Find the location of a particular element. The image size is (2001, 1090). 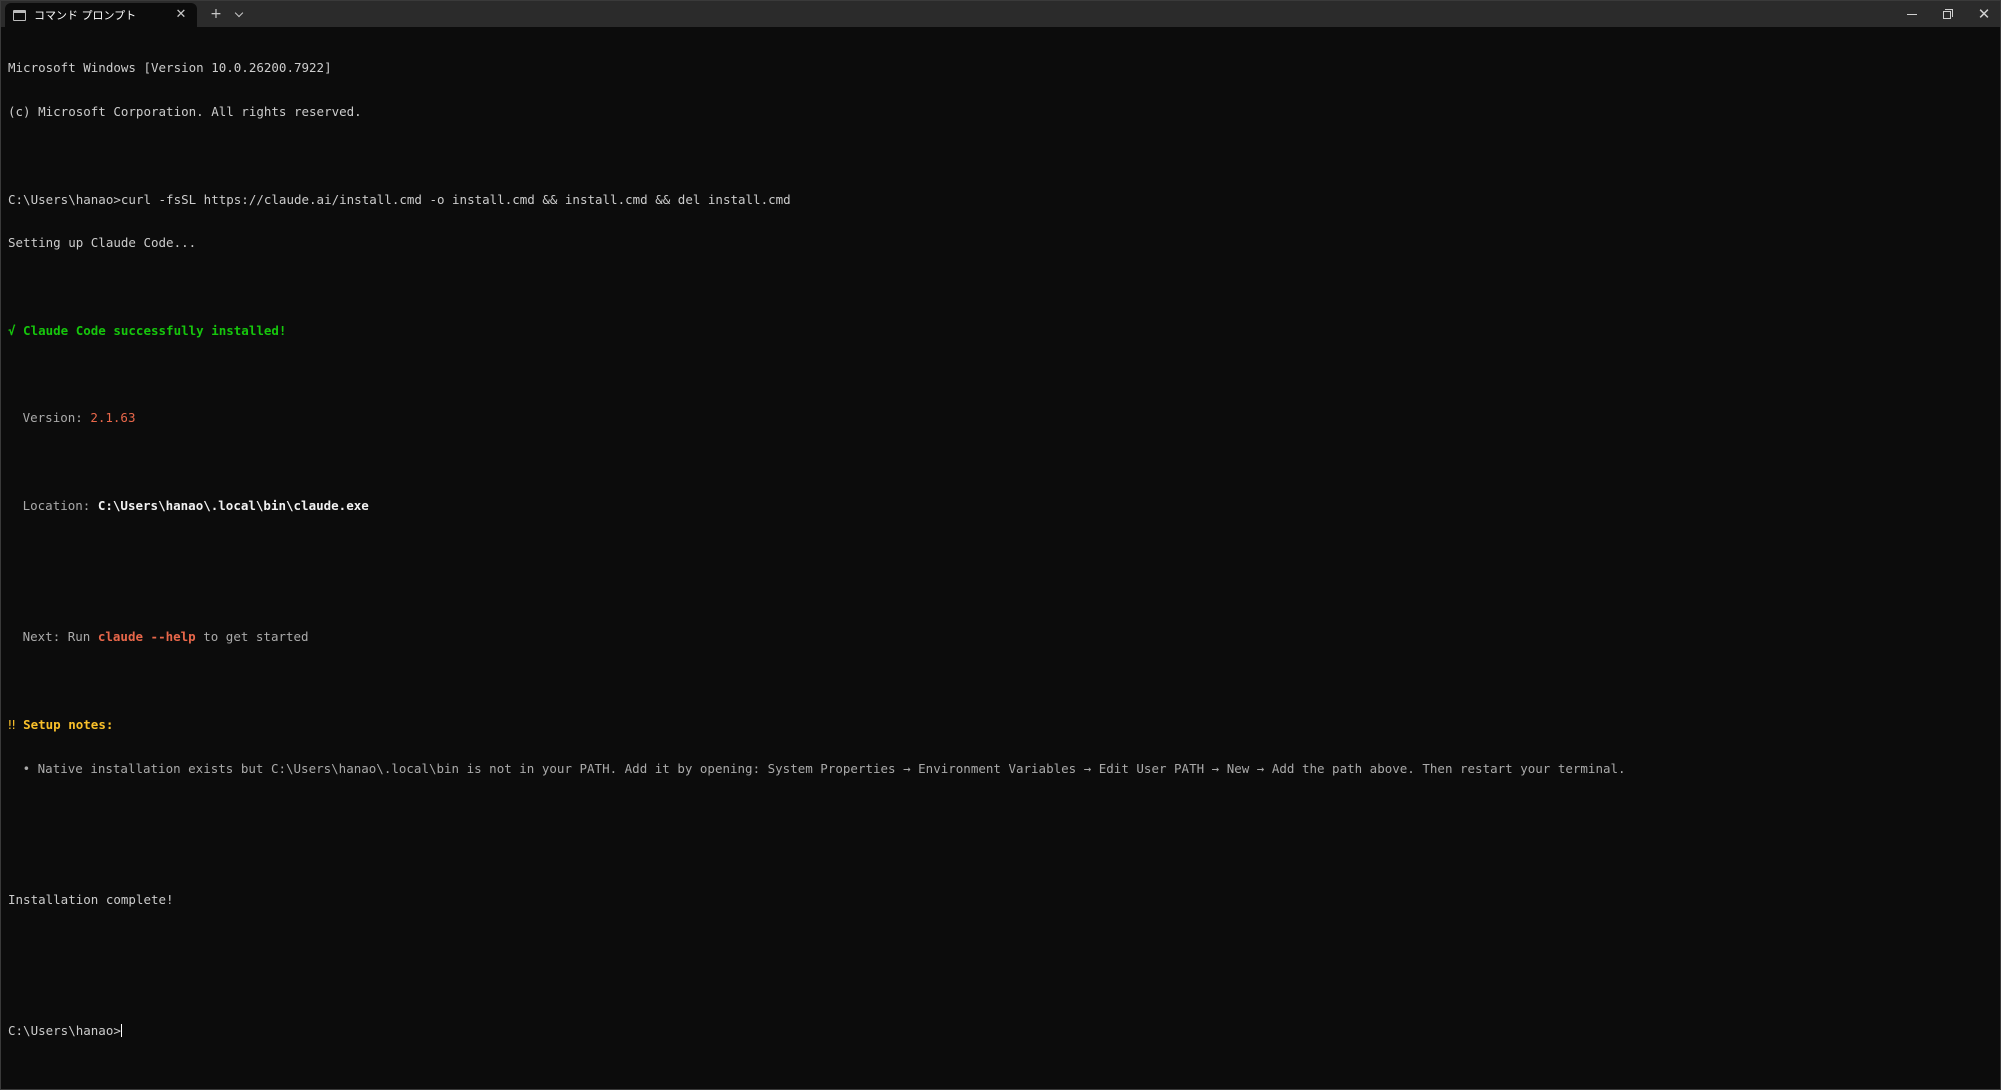

next-line: Next: Run claude --help to get started is located at coordinates (1000, 637).